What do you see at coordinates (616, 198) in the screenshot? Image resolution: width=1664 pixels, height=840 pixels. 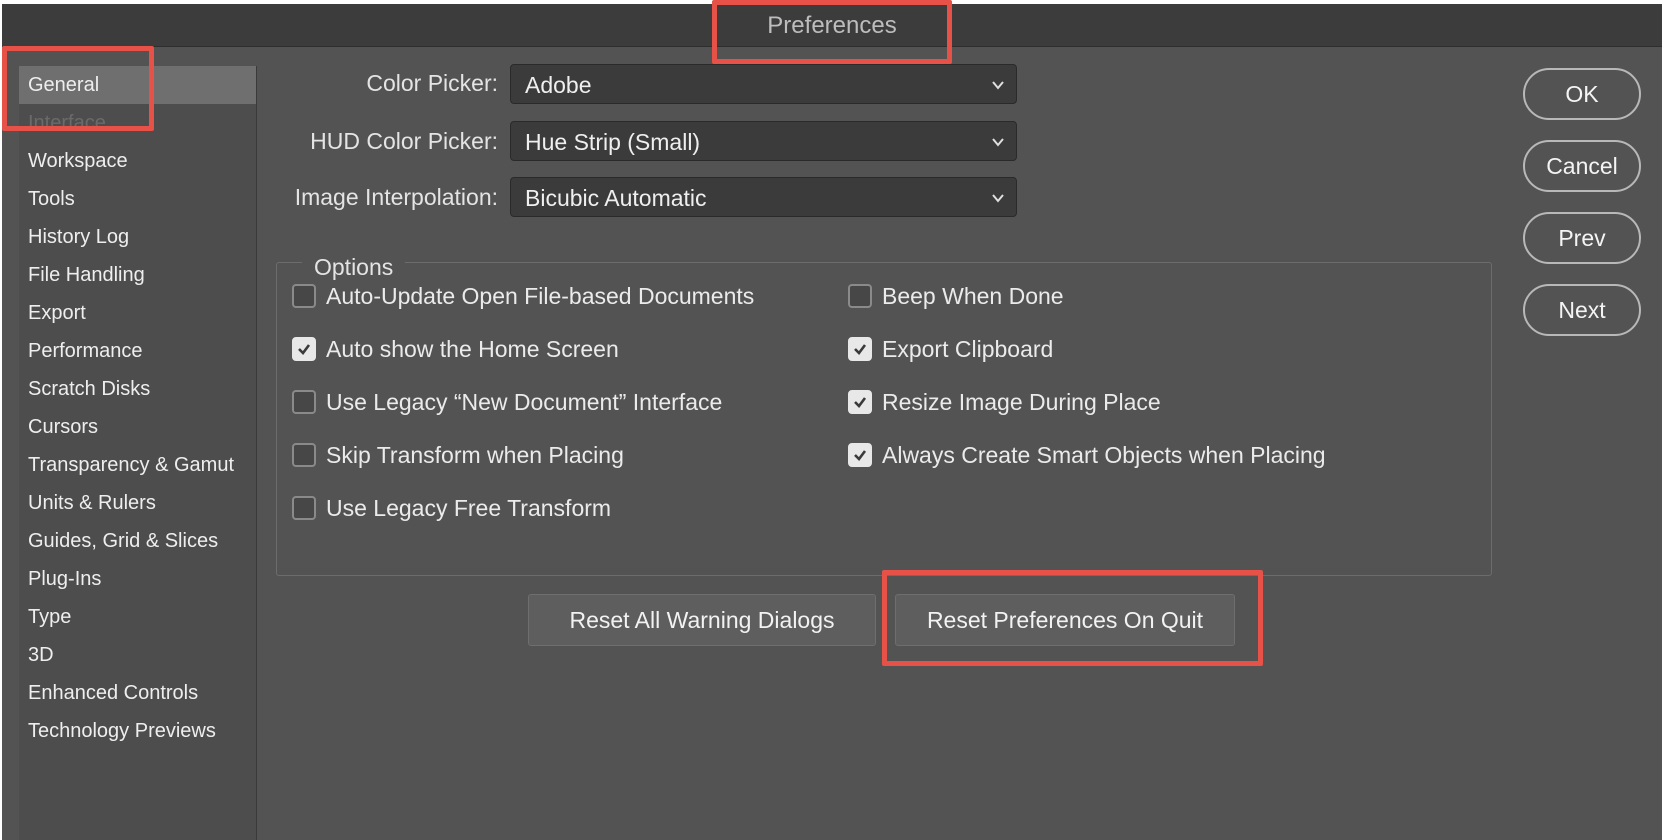 I see `image-interpolation-value: Bicubic Automatic` at bounding box center [616, 198].